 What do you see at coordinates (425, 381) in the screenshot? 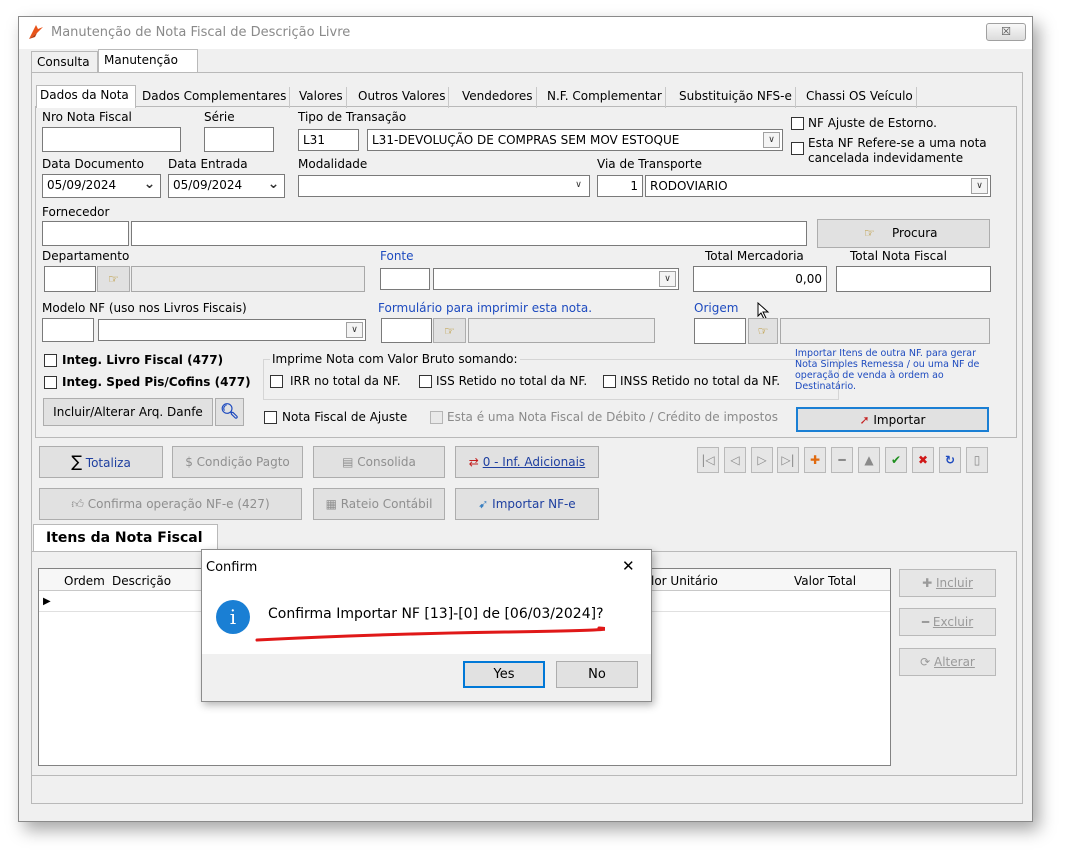
I see `iss-checkbox` at bounding box center [425, 381].